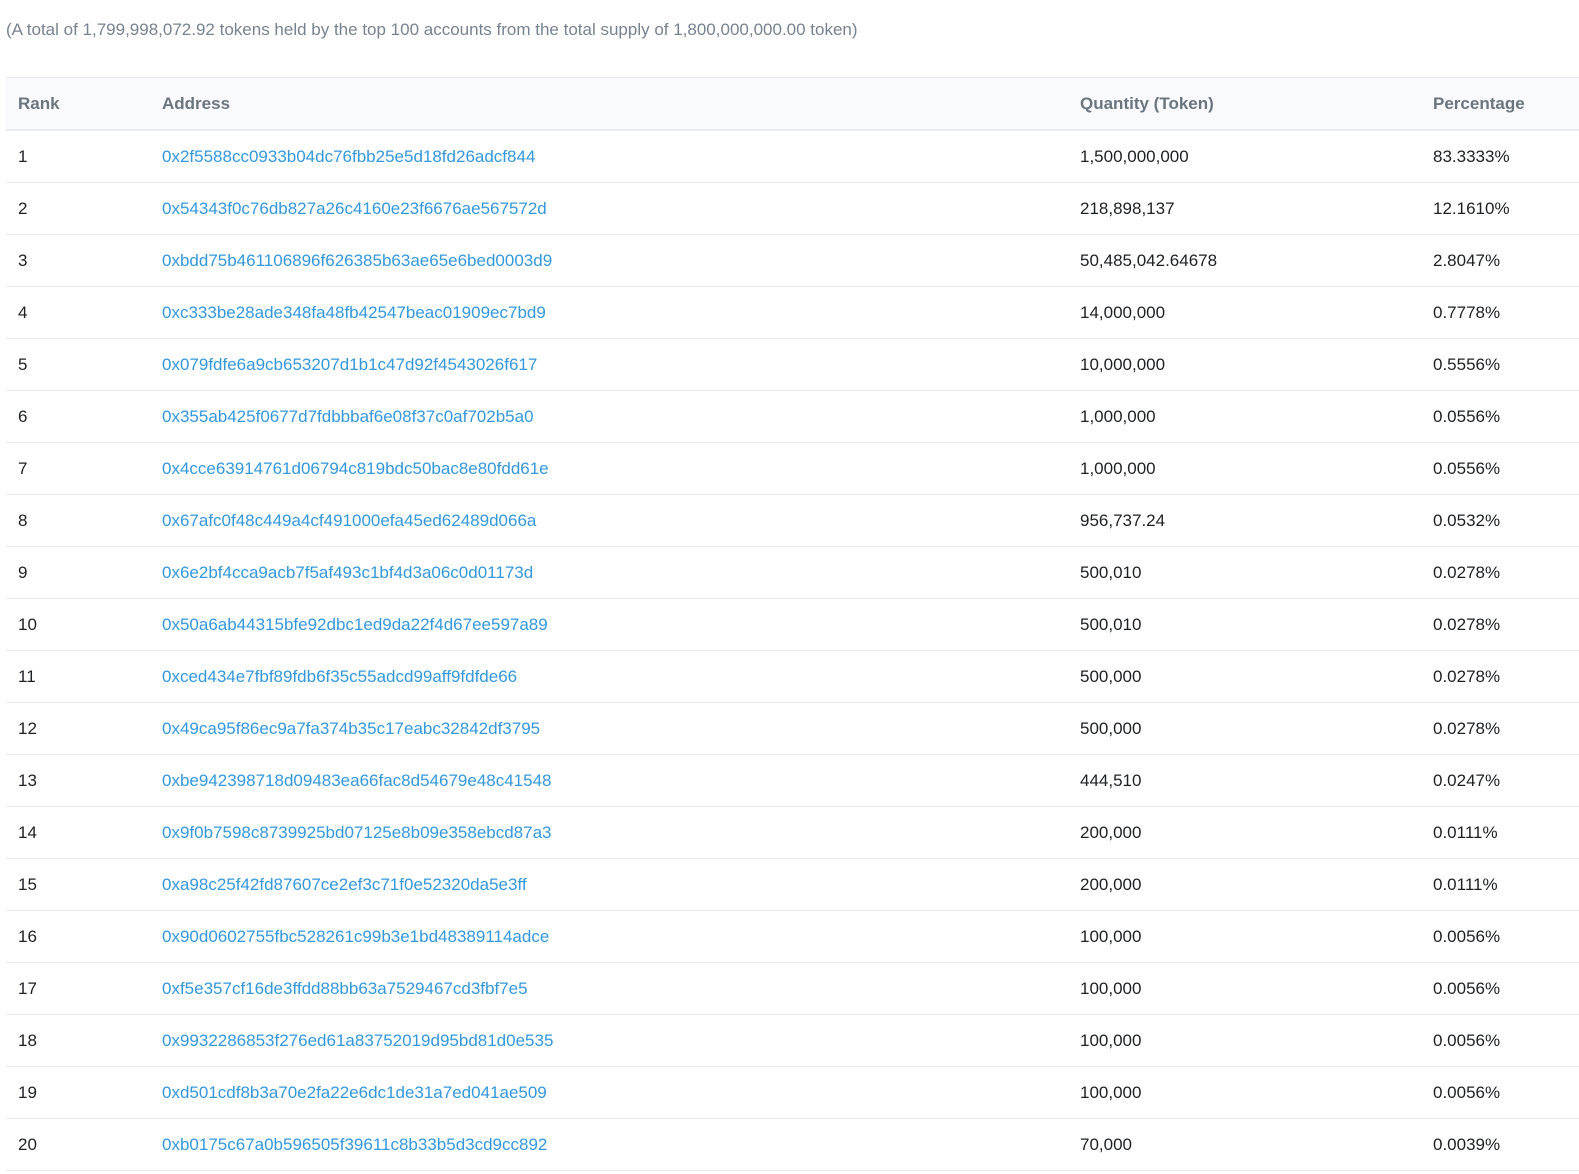 This screenshot has height=1174, width=1579. Describe the element at coordinates (78, 208) in the screenshot. I see `rank-cell: 2` at that location.